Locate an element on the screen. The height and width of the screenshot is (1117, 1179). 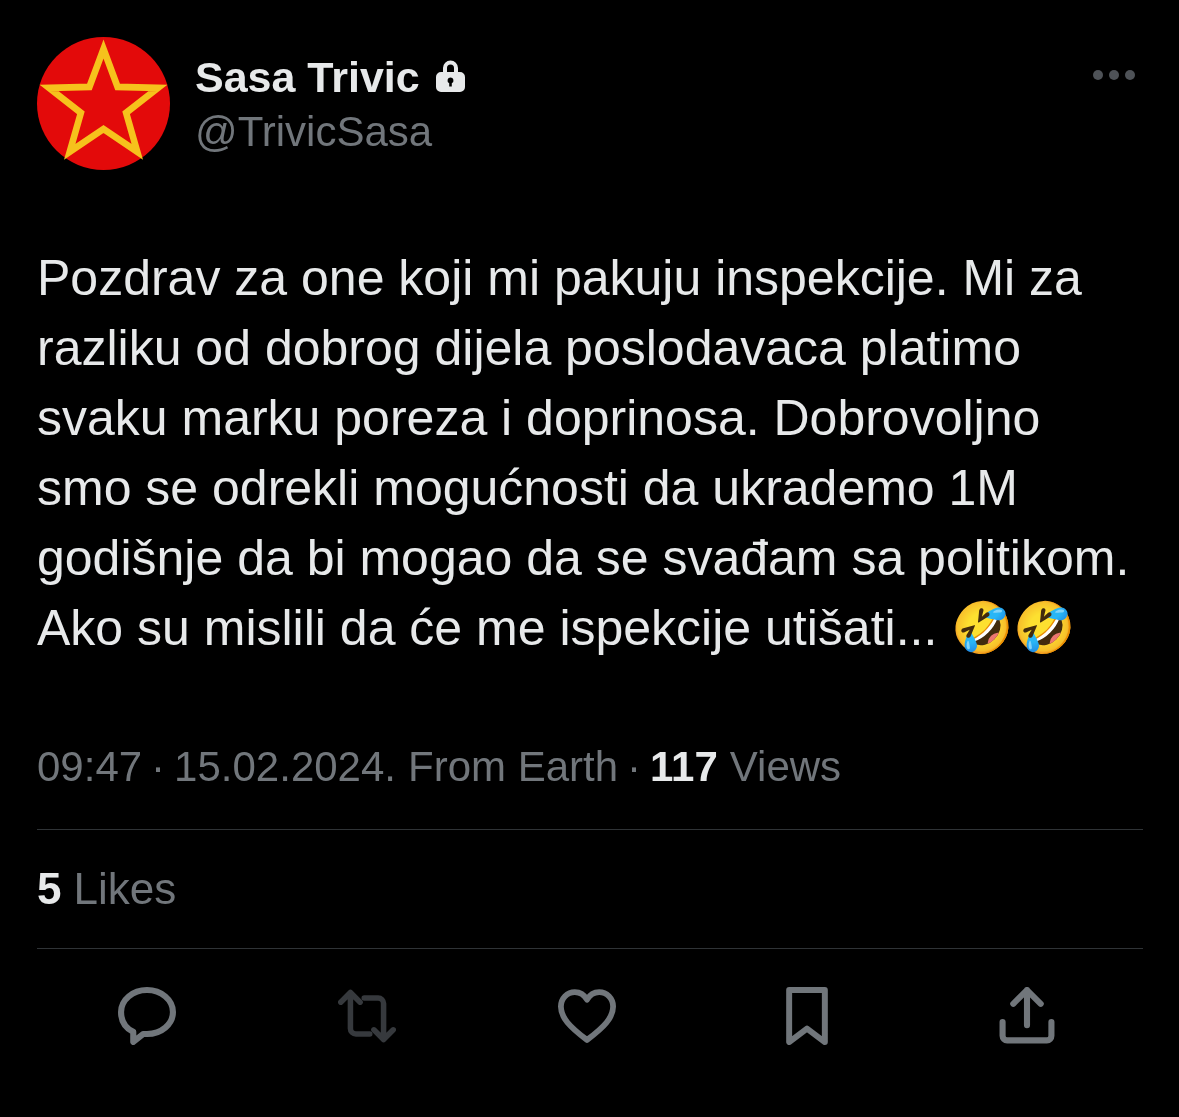
likes-label: Likes is located at coordinates (125, 889).